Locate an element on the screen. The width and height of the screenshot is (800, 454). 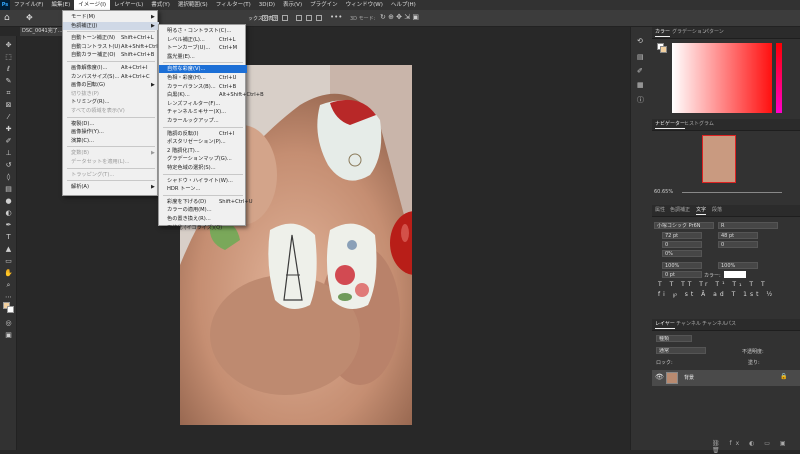
vertical-scale-field: 100% is located at coordinates (682, 265).